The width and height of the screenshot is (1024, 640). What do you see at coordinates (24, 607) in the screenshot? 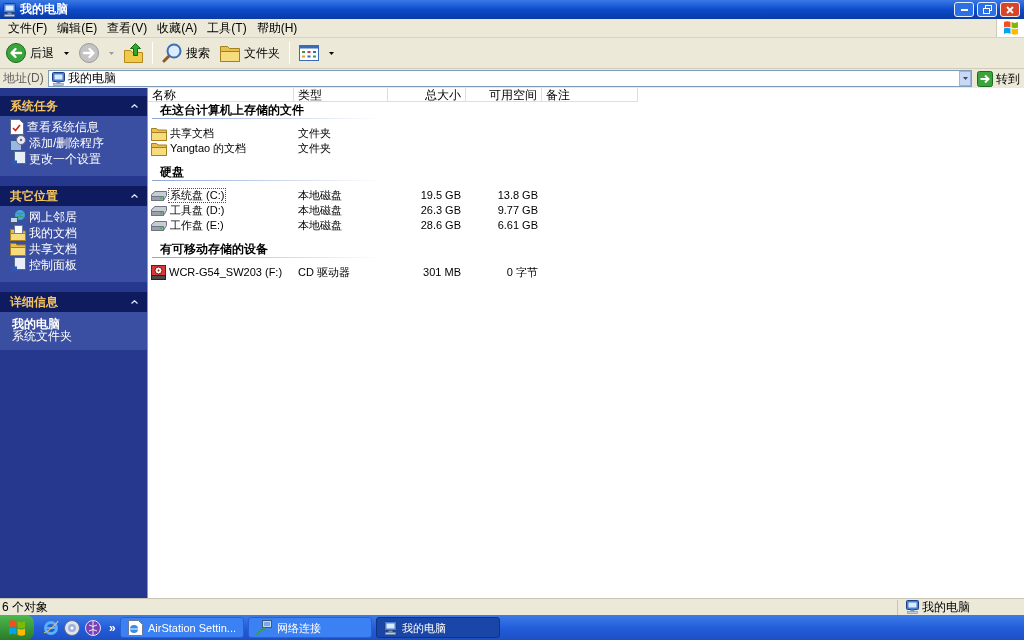
I see `status-text: 6 个对象` at bounding box center [24, 607].